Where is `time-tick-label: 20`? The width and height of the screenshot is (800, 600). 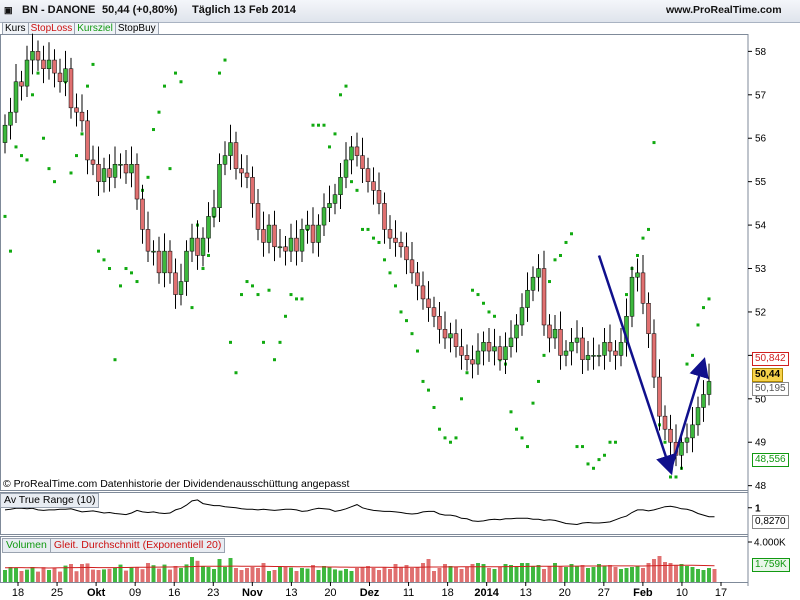
time-tick-label: 20 is located at coordinates (330, 593).